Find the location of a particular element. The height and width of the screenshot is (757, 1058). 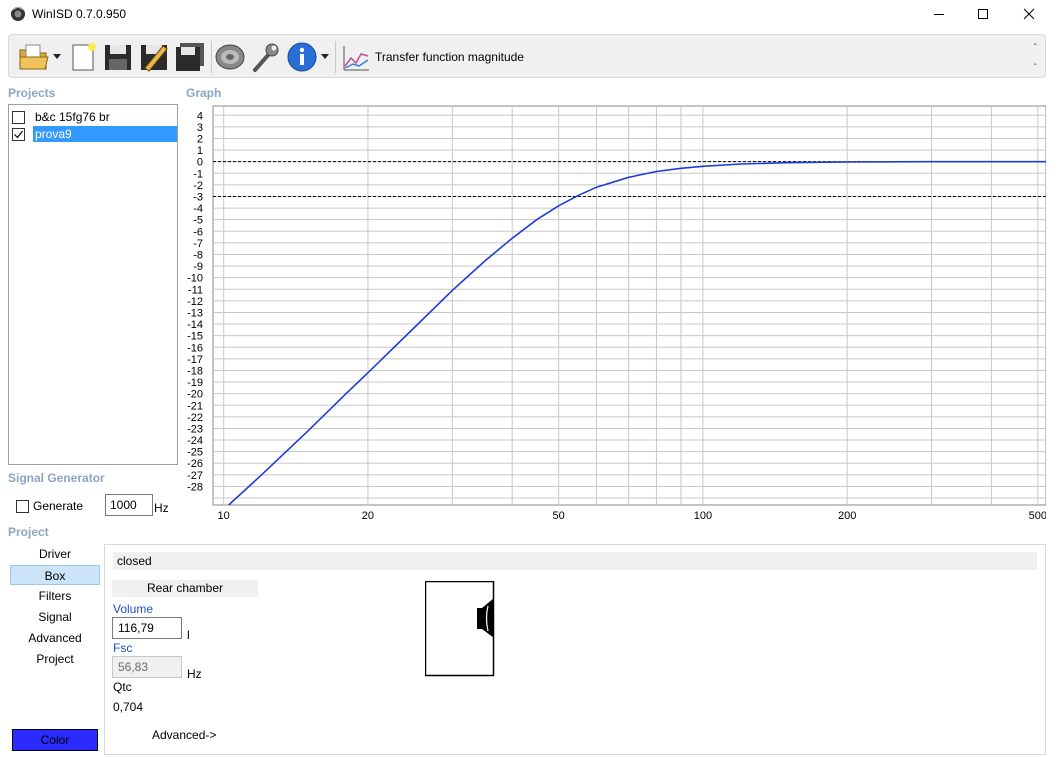

save-all-button is located at coordinates (190, 57).